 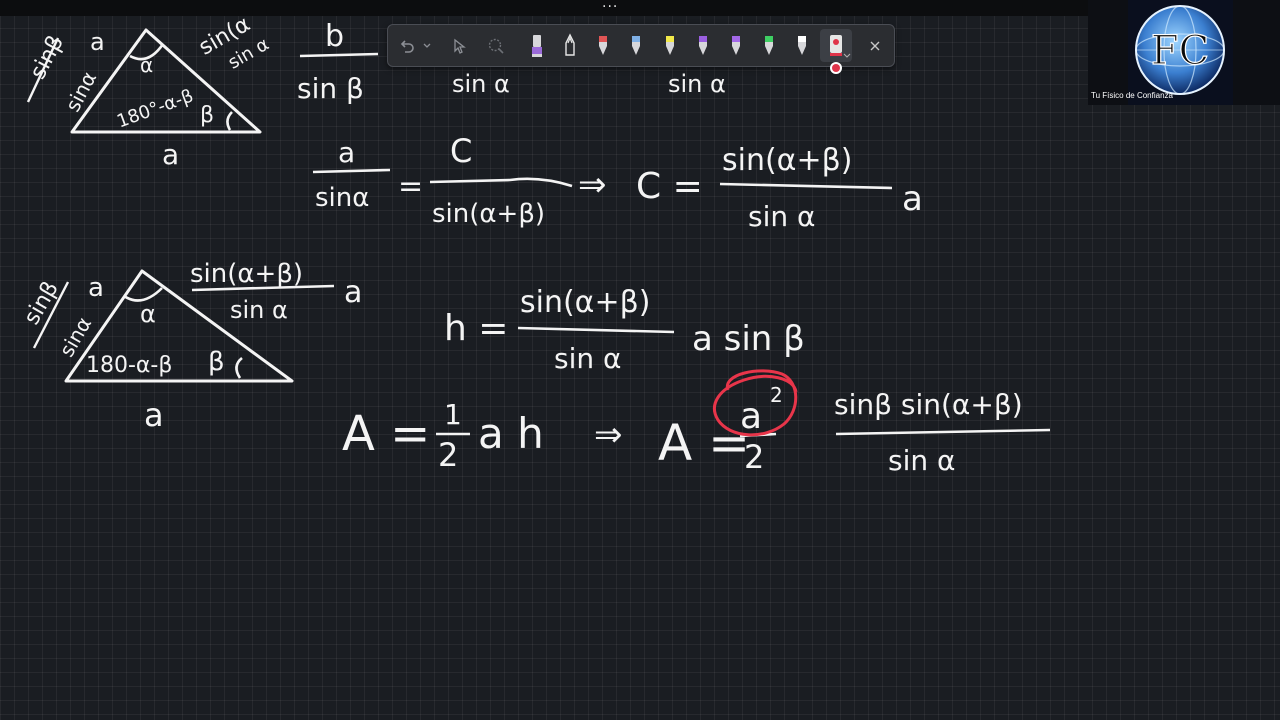 What do you see at coordinates (259, 310) in the screenshot?
I see `triangle-bottom-right-den: sin α` at bounding box center [259, 310].